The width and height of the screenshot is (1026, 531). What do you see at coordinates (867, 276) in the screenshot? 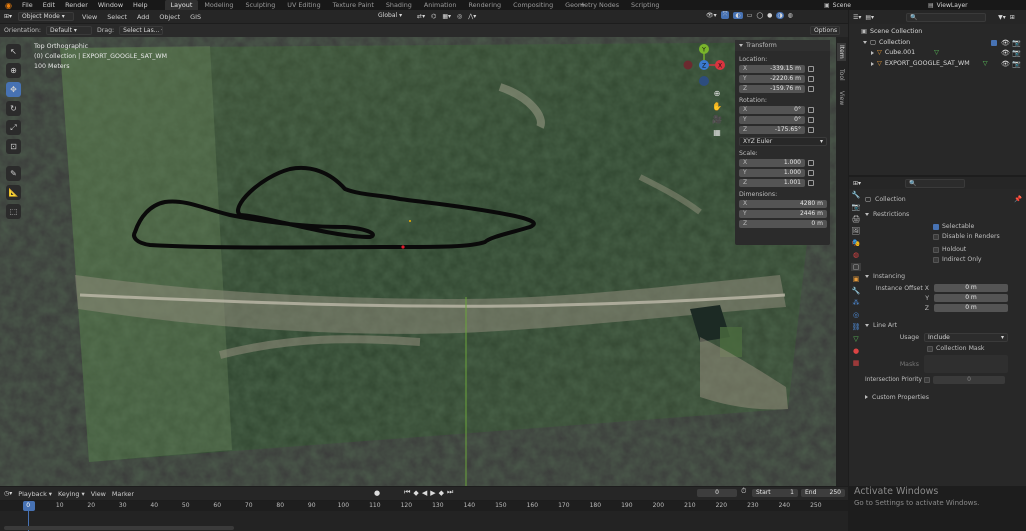
I see `instancing-collapse-icon` at bounding box center [867, 276].